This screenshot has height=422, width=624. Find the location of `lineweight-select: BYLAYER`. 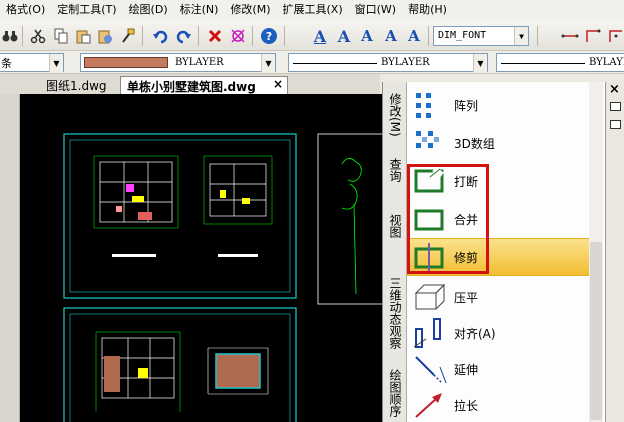

lineweight-select: BYLAYER is located at coordinates (560, 62).